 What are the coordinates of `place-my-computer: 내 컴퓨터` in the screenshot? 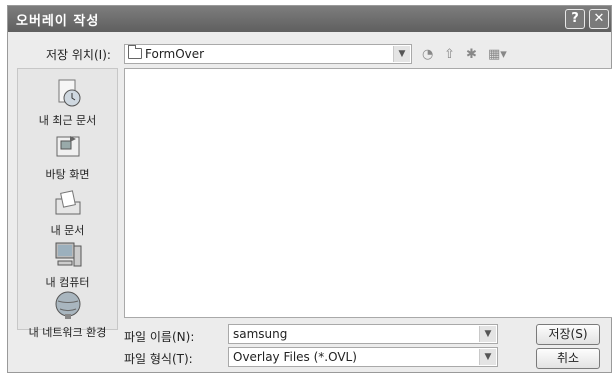 It's located at (67, 264).